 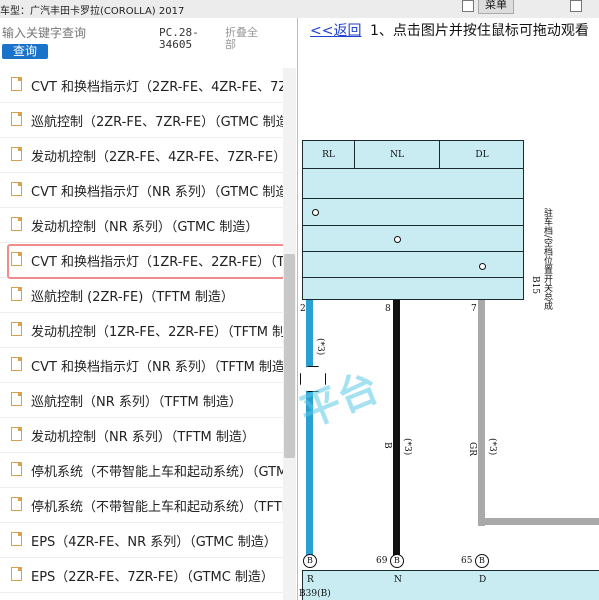 I want to click on side-caption: 驻车档/空档位置开关总成, so click(x=547, y=259).